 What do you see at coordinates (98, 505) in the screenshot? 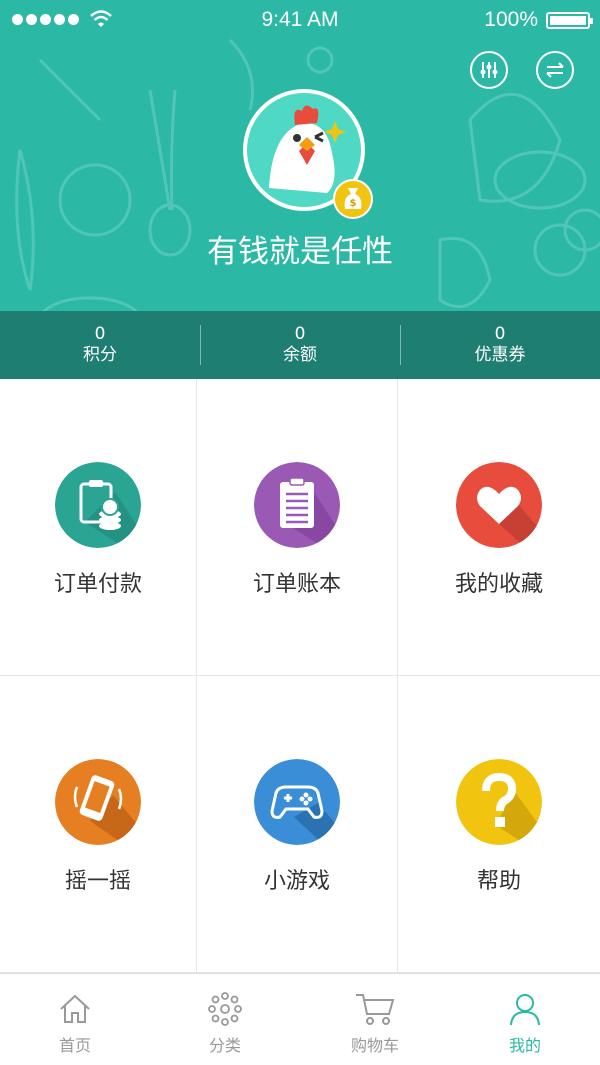
I see `clipboard-coins-icon` at bounding box center [98, 505].